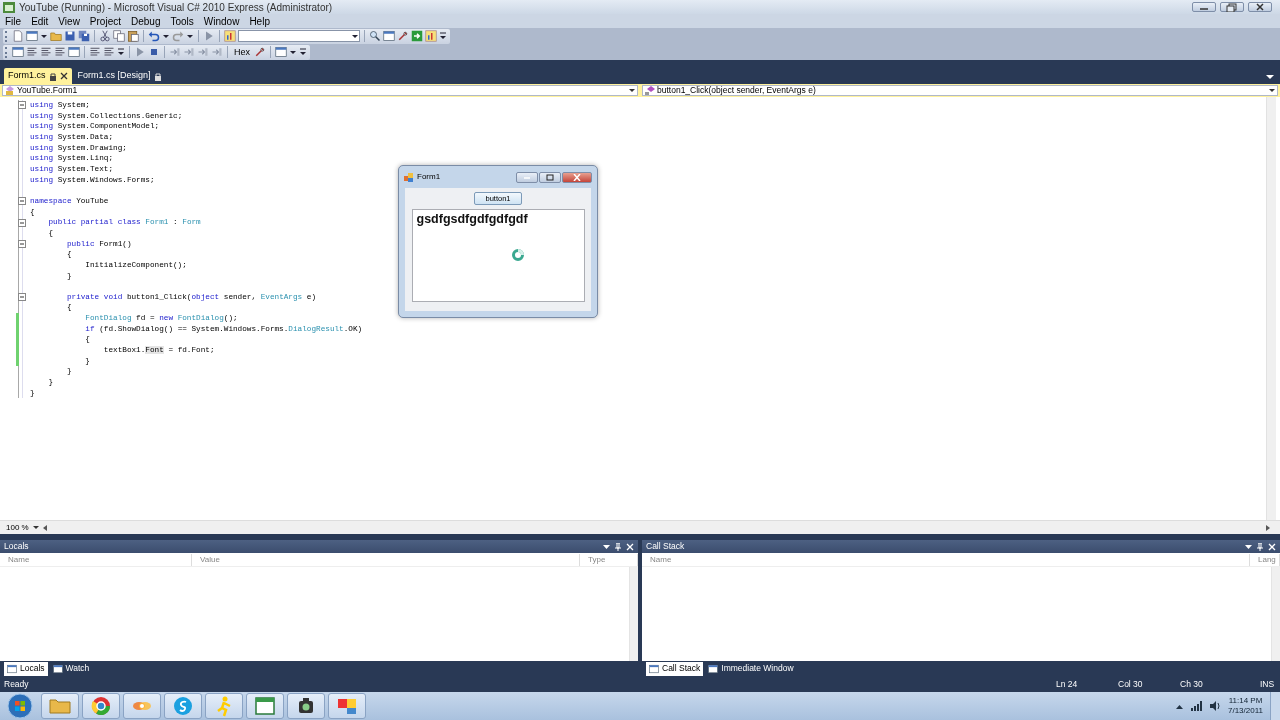 The width and height of the screenshot is (1280, 720). I want to click on status-position: Ch 30, so click(1192, 684).